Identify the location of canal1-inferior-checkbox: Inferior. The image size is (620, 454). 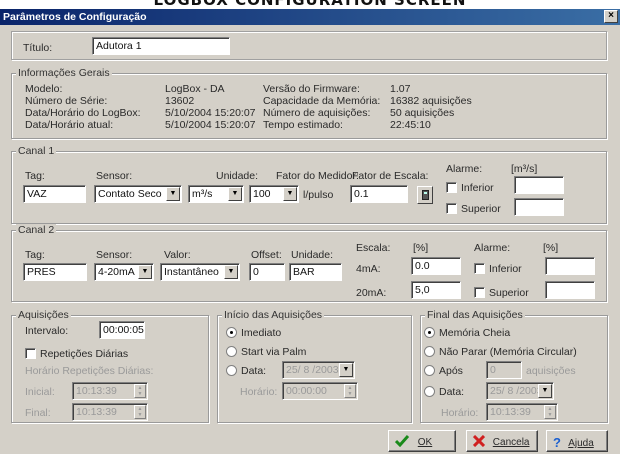
(470, 188).